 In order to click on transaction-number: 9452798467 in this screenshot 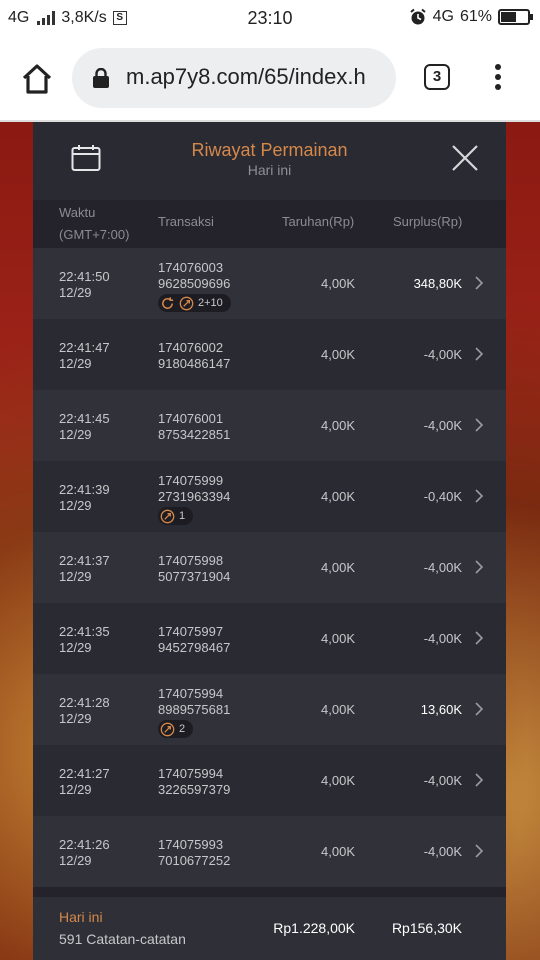, I will do `click(194, 647)`.